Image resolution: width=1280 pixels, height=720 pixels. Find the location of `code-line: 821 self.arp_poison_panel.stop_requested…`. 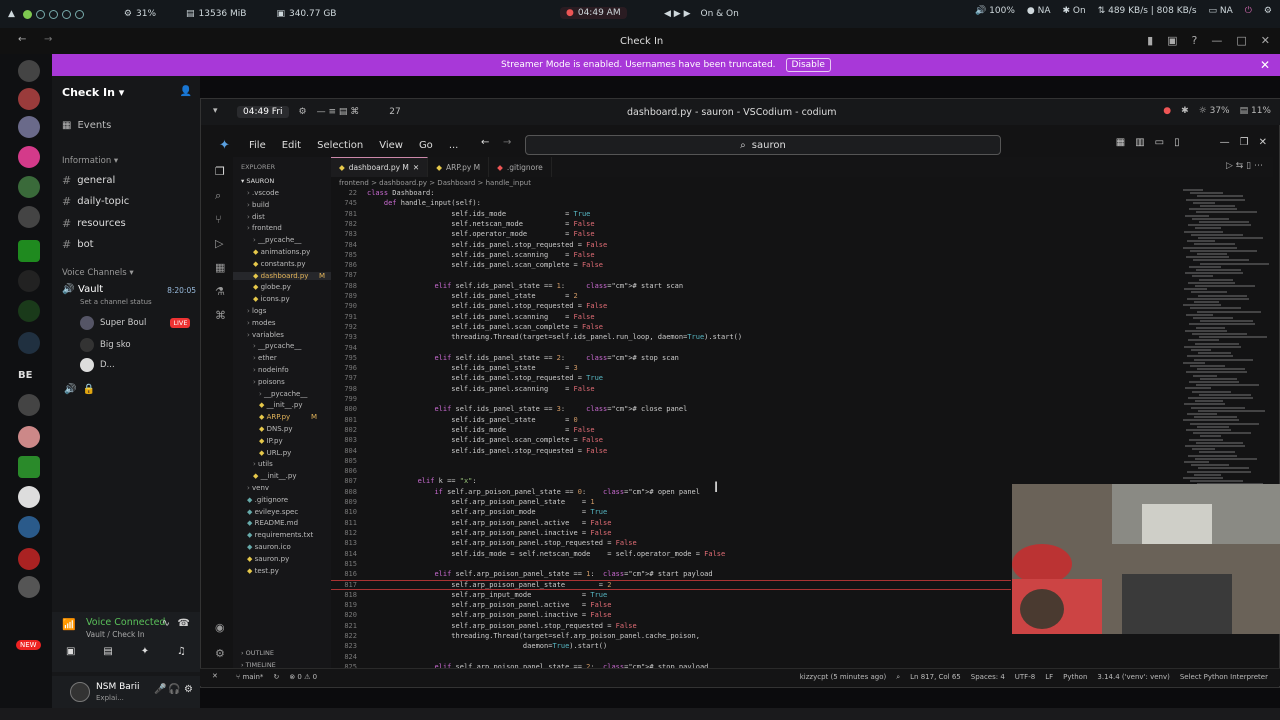

code-line: 821 self.arp_poison_panel.stop_requested… is located at coordinates (671, 627).